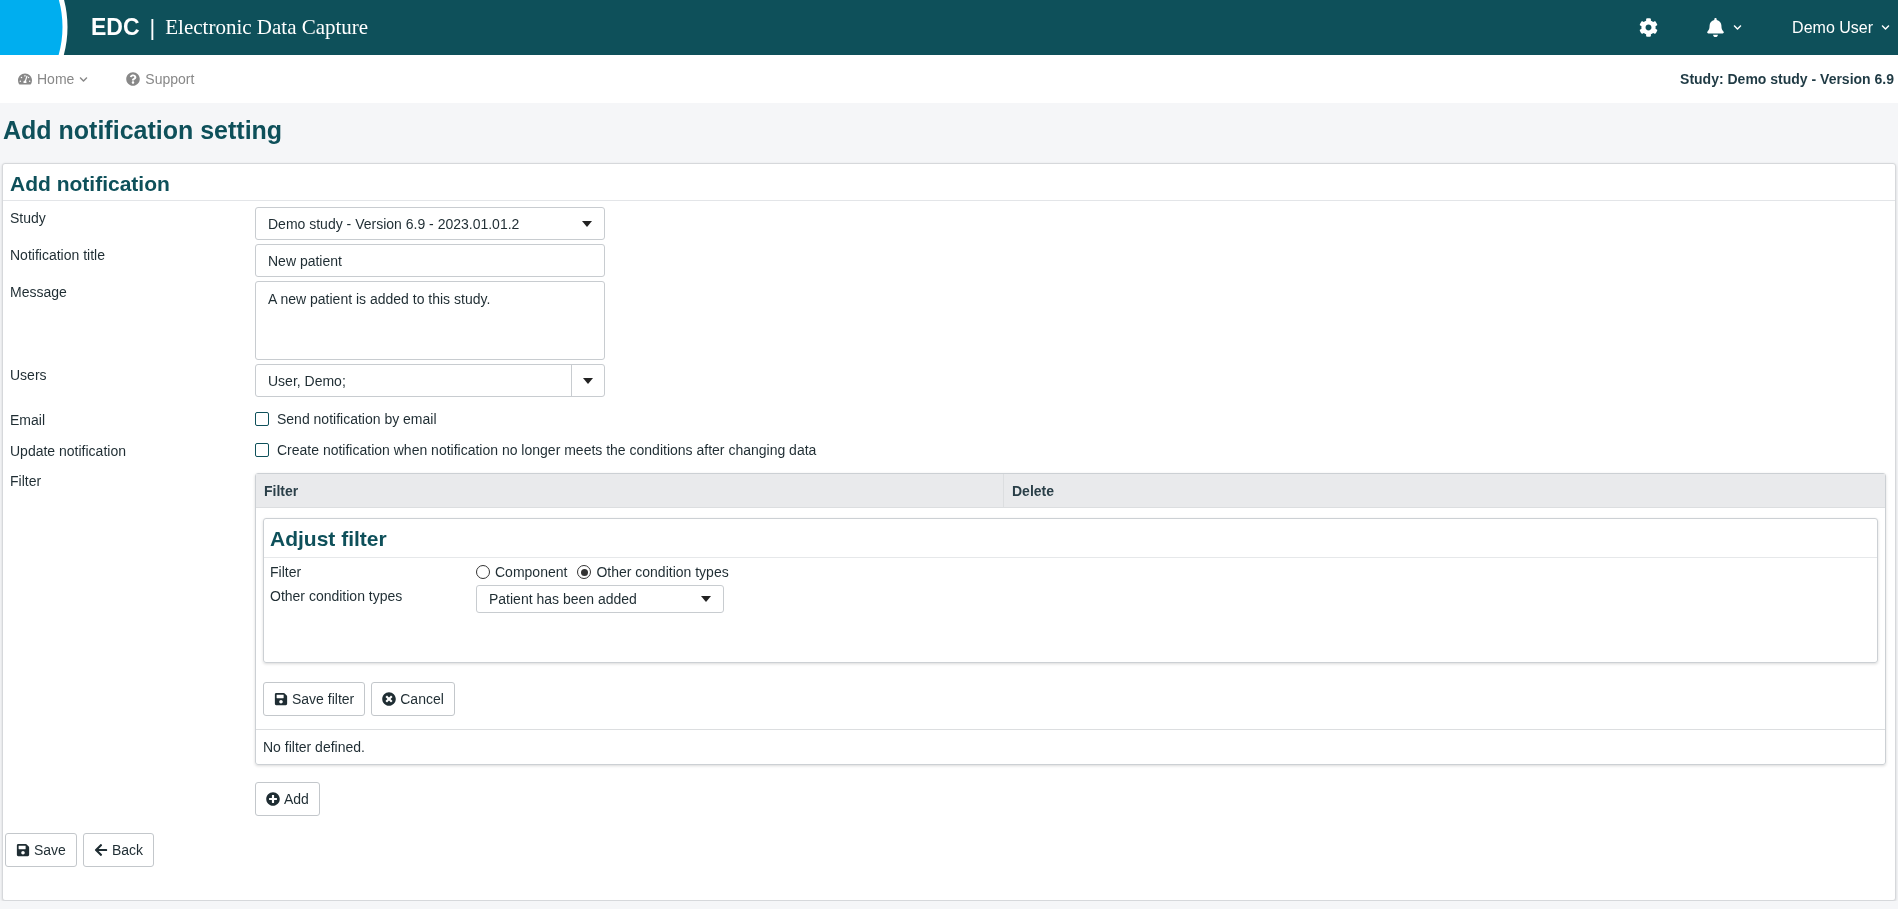 The width and height of the screenshot is (1898, 909). What do you see at coordinates (115, 27) in the screenshot?
I see `logo-text: EDC` at bounding box center [115, 27].